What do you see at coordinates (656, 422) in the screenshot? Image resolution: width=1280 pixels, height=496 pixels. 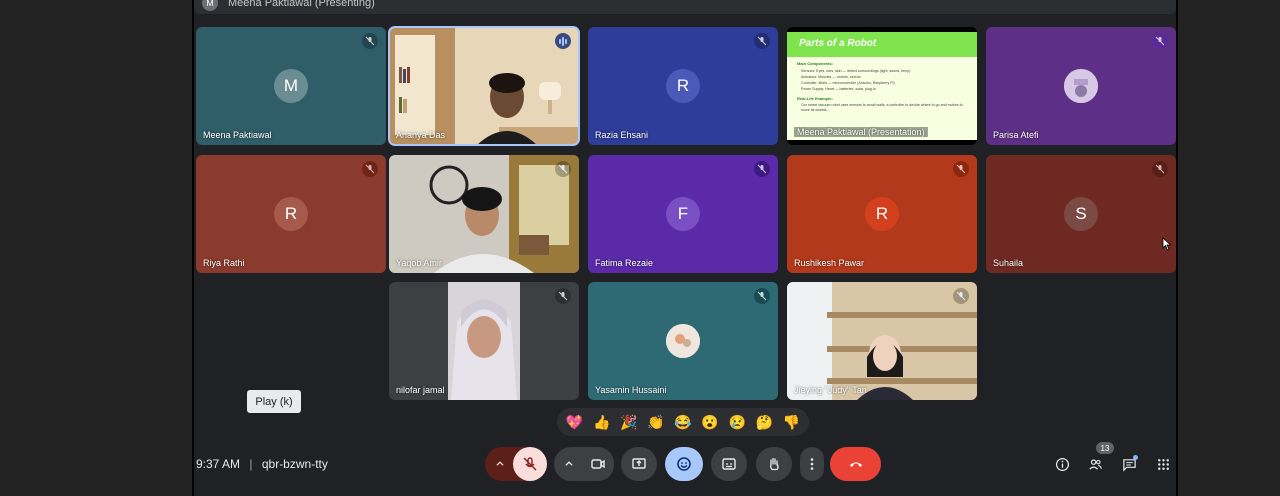 I see `reaction-clap: 👏` at bounding box center [656, 422].